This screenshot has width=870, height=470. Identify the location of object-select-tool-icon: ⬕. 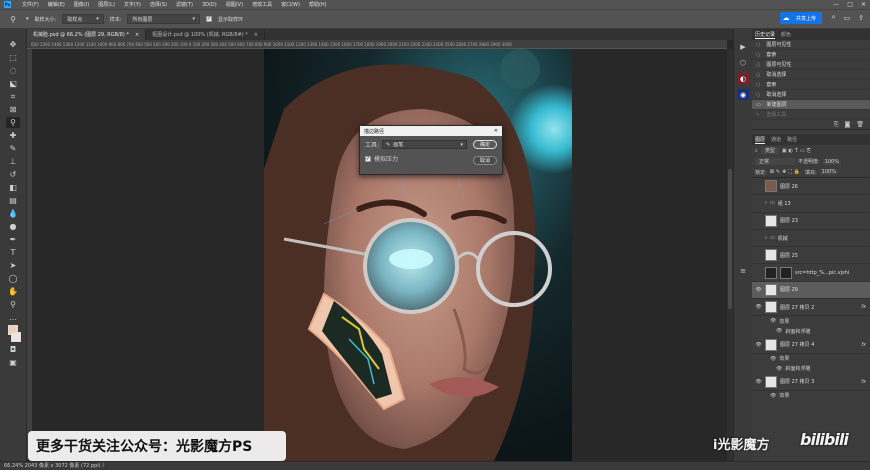
(13, 83).